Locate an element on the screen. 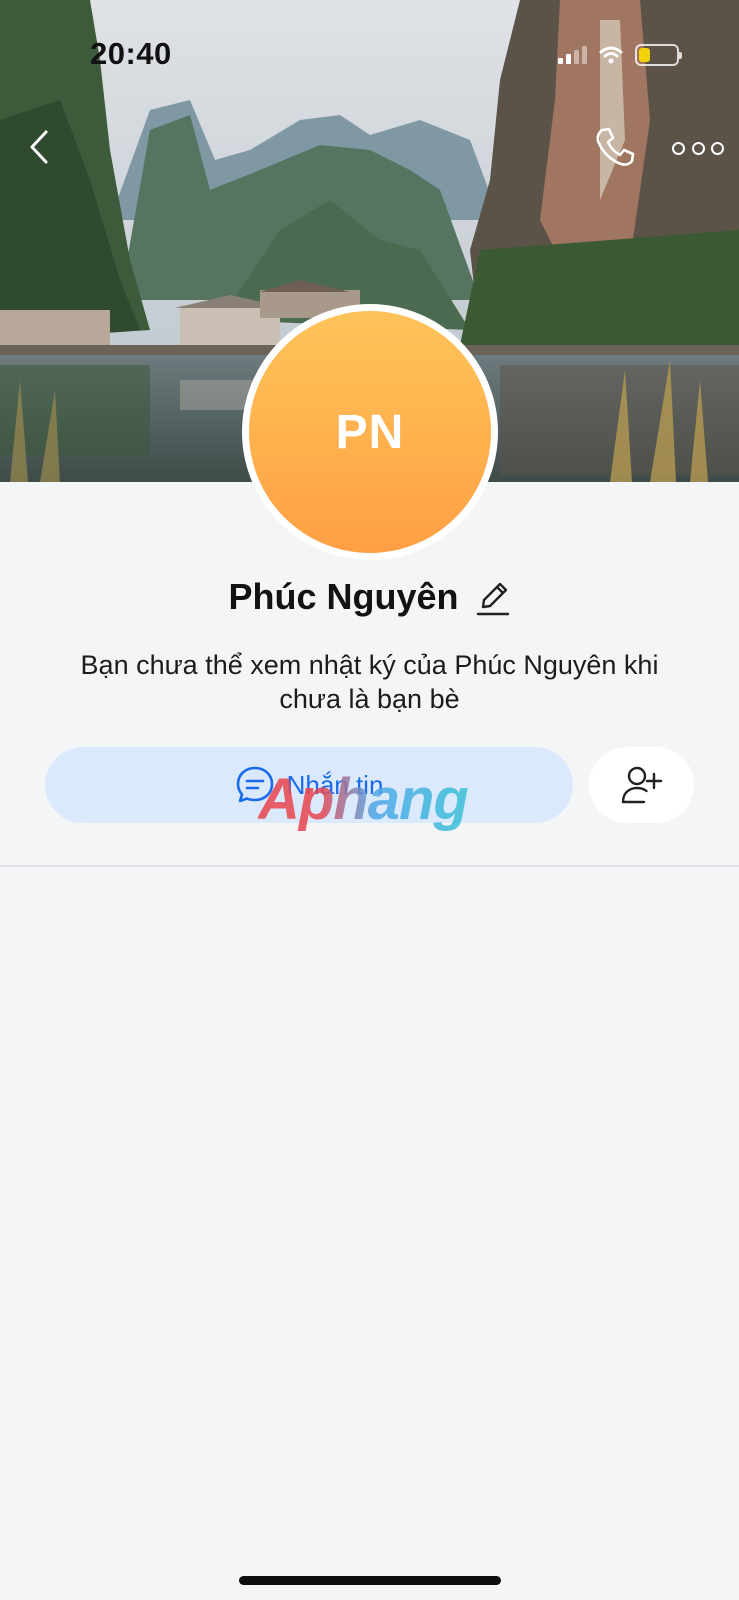  edit-name-button is located at coordinates (493, 597).